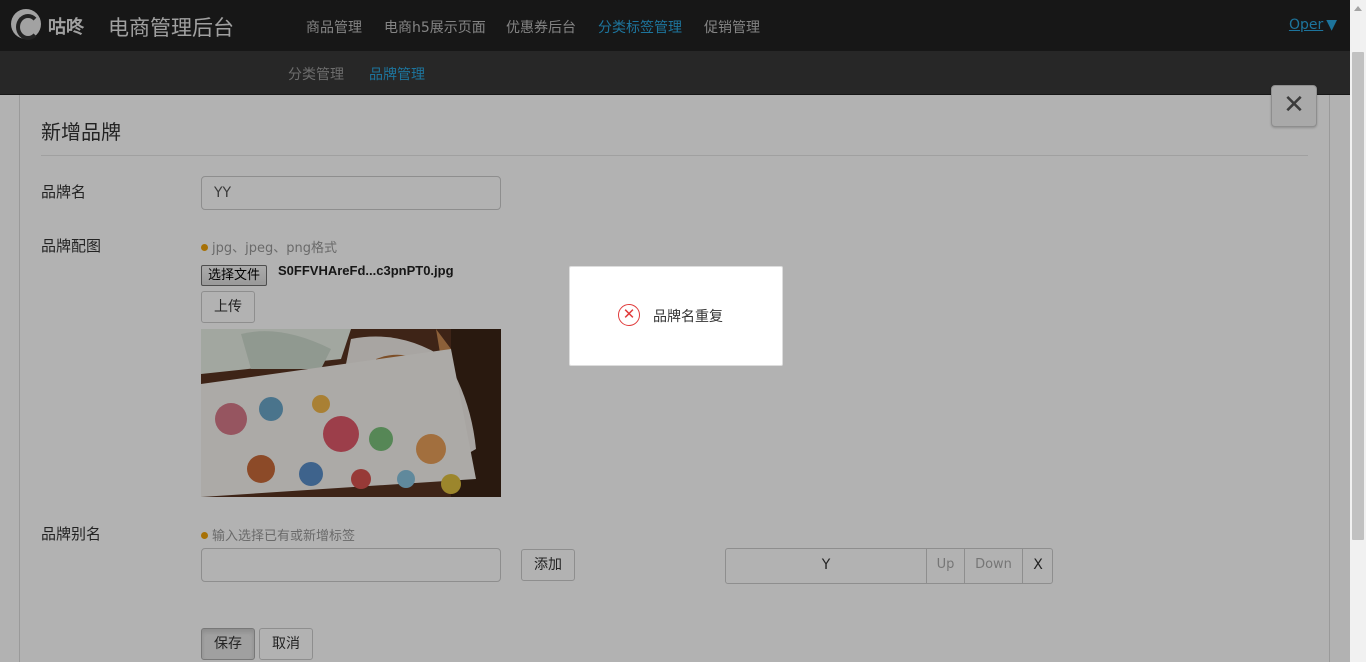 Image resolution: width=1366 pixels, height=662 pixels. What do you see at coordinates (1358, 8) in the screenshot?
I see `scroll-up-arrow-icon` at bounding box center [1358, 8].